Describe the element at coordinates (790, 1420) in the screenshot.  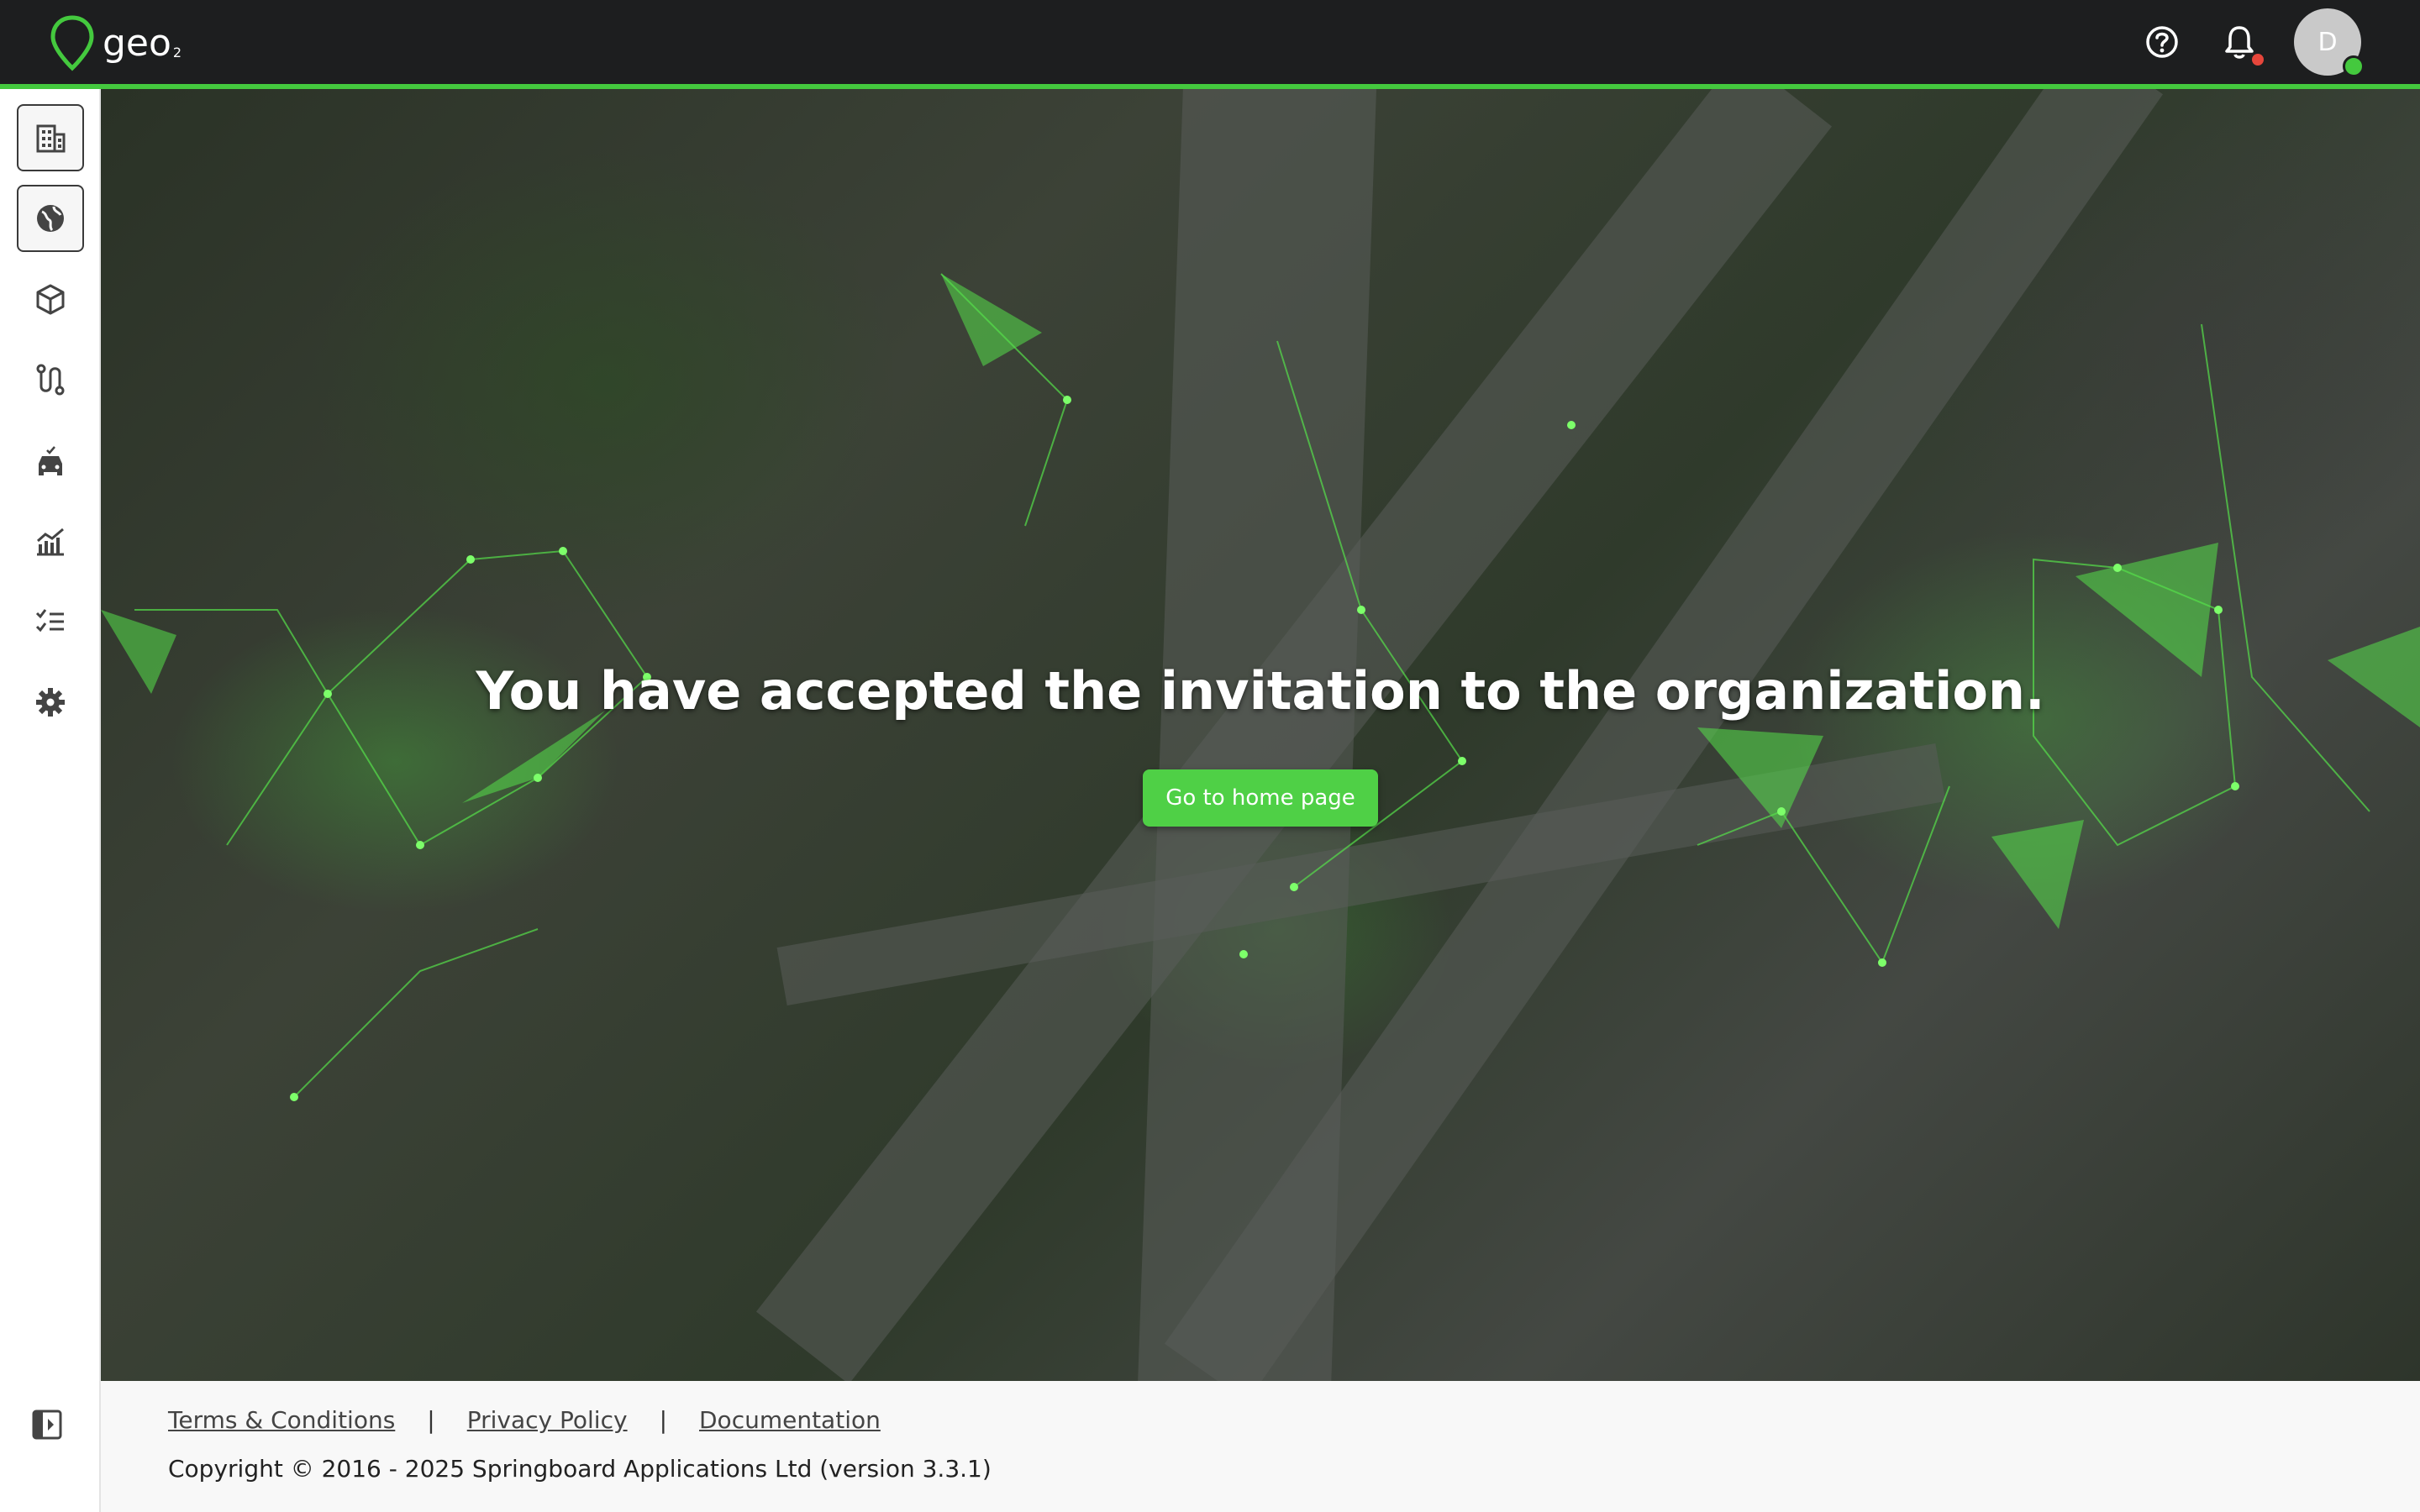
I see `documentation-link: Documentation` at that location.